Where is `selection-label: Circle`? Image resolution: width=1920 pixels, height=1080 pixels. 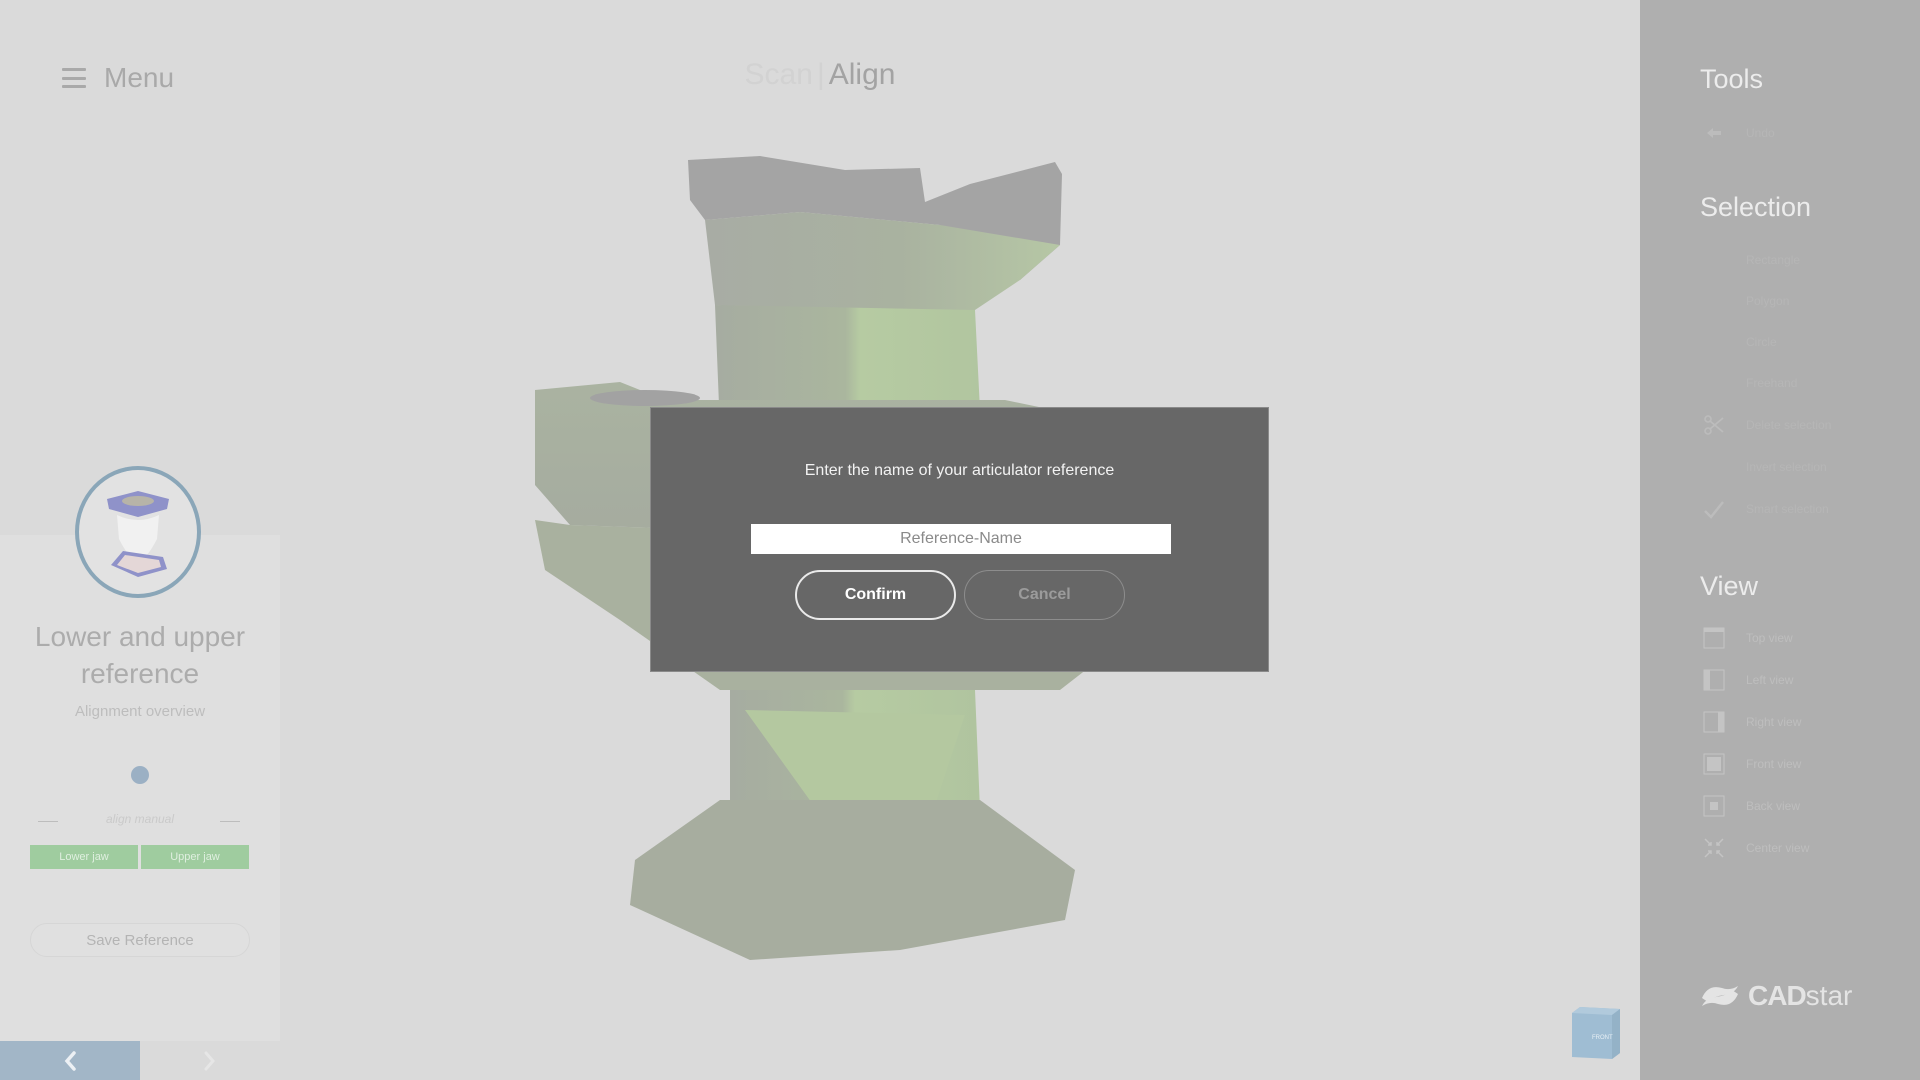 selection-label: Circle is located at coordinates (1761, 342).